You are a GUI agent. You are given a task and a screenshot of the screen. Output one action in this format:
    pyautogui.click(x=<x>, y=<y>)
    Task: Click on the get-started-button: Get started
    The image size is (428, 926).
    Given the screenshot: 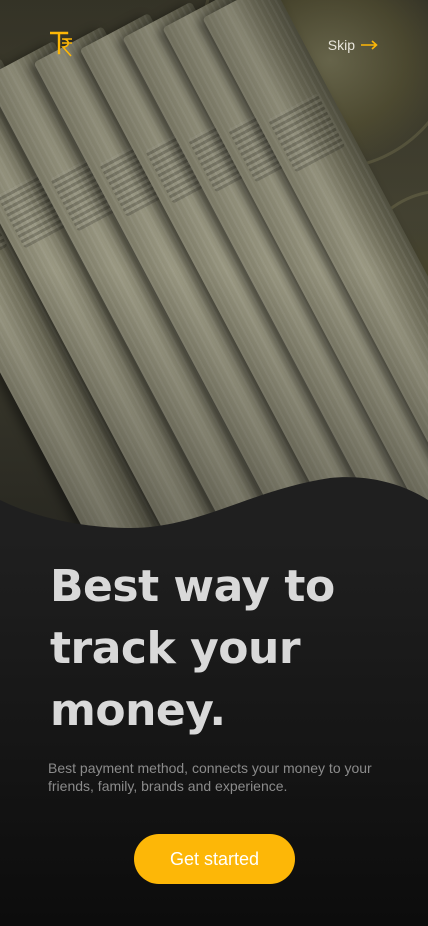 What is the action you would take?
    pyautogui.click(x=214, y=859)
    